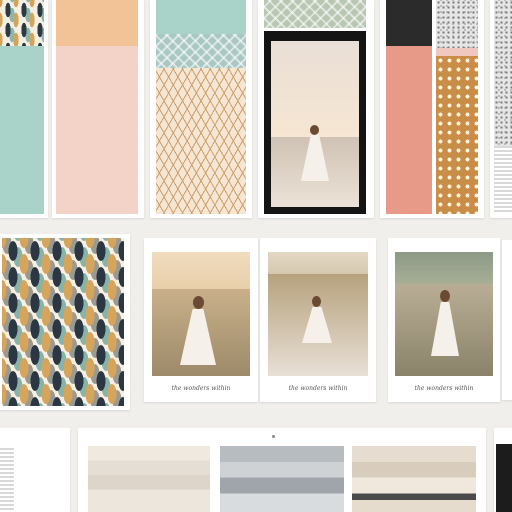  I want to click on photo-card-3: the wonders within, so click(444, 320).